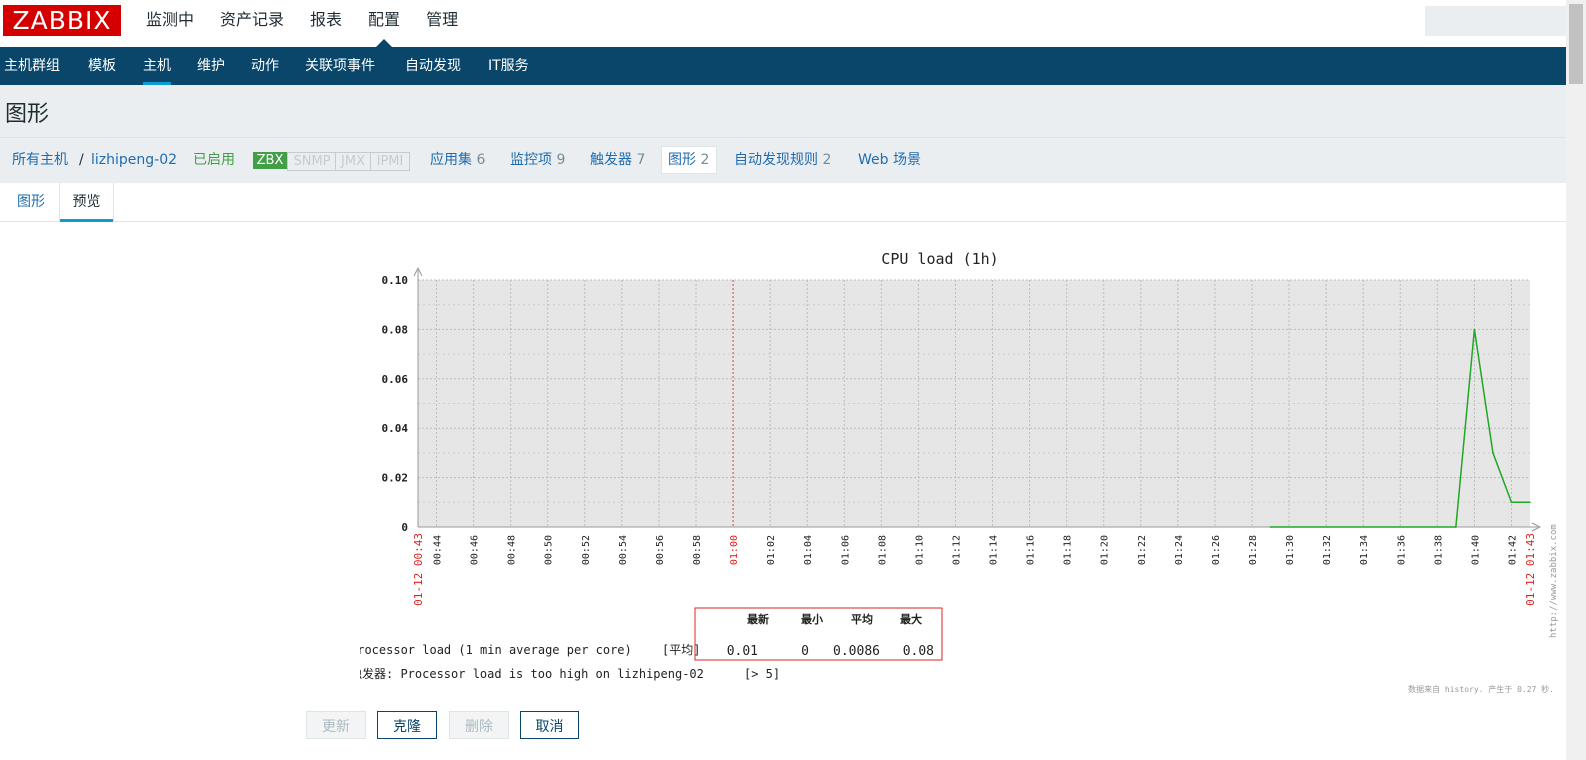 Image resolution: width=1586 pixels, height=760 pixels. What do you see at coordinates (214, 160) in the screenshot?
I see `host-status-enabled: 已启用` at bounding box center [214, 160].